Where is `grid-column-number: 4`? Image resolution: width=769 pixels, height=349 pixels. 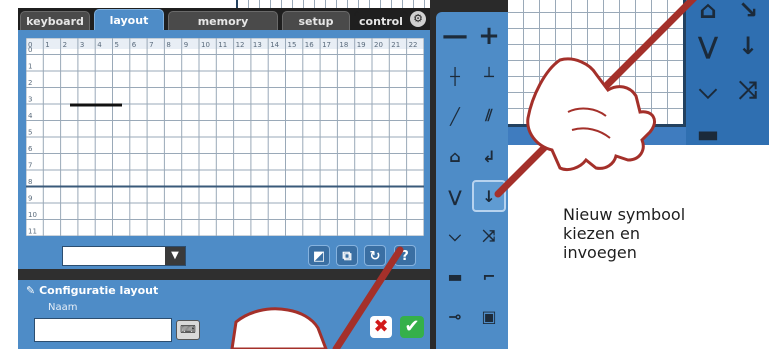
grid-column-number: 4 is located at coordinates (99, 45).